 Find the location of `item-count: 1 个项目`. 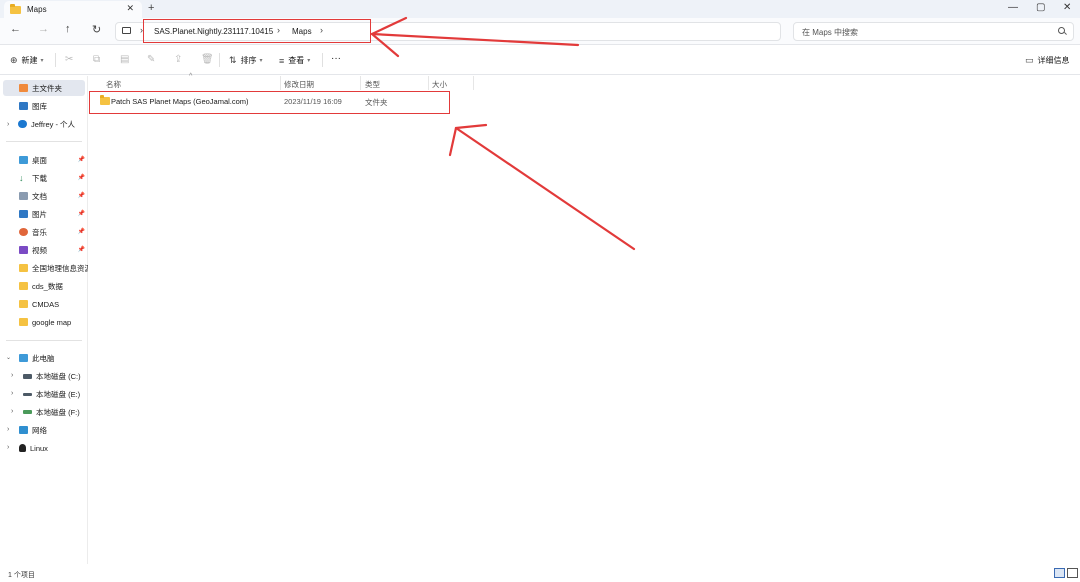

item-count: 1 个项目 is located at coordinates (21, 575).